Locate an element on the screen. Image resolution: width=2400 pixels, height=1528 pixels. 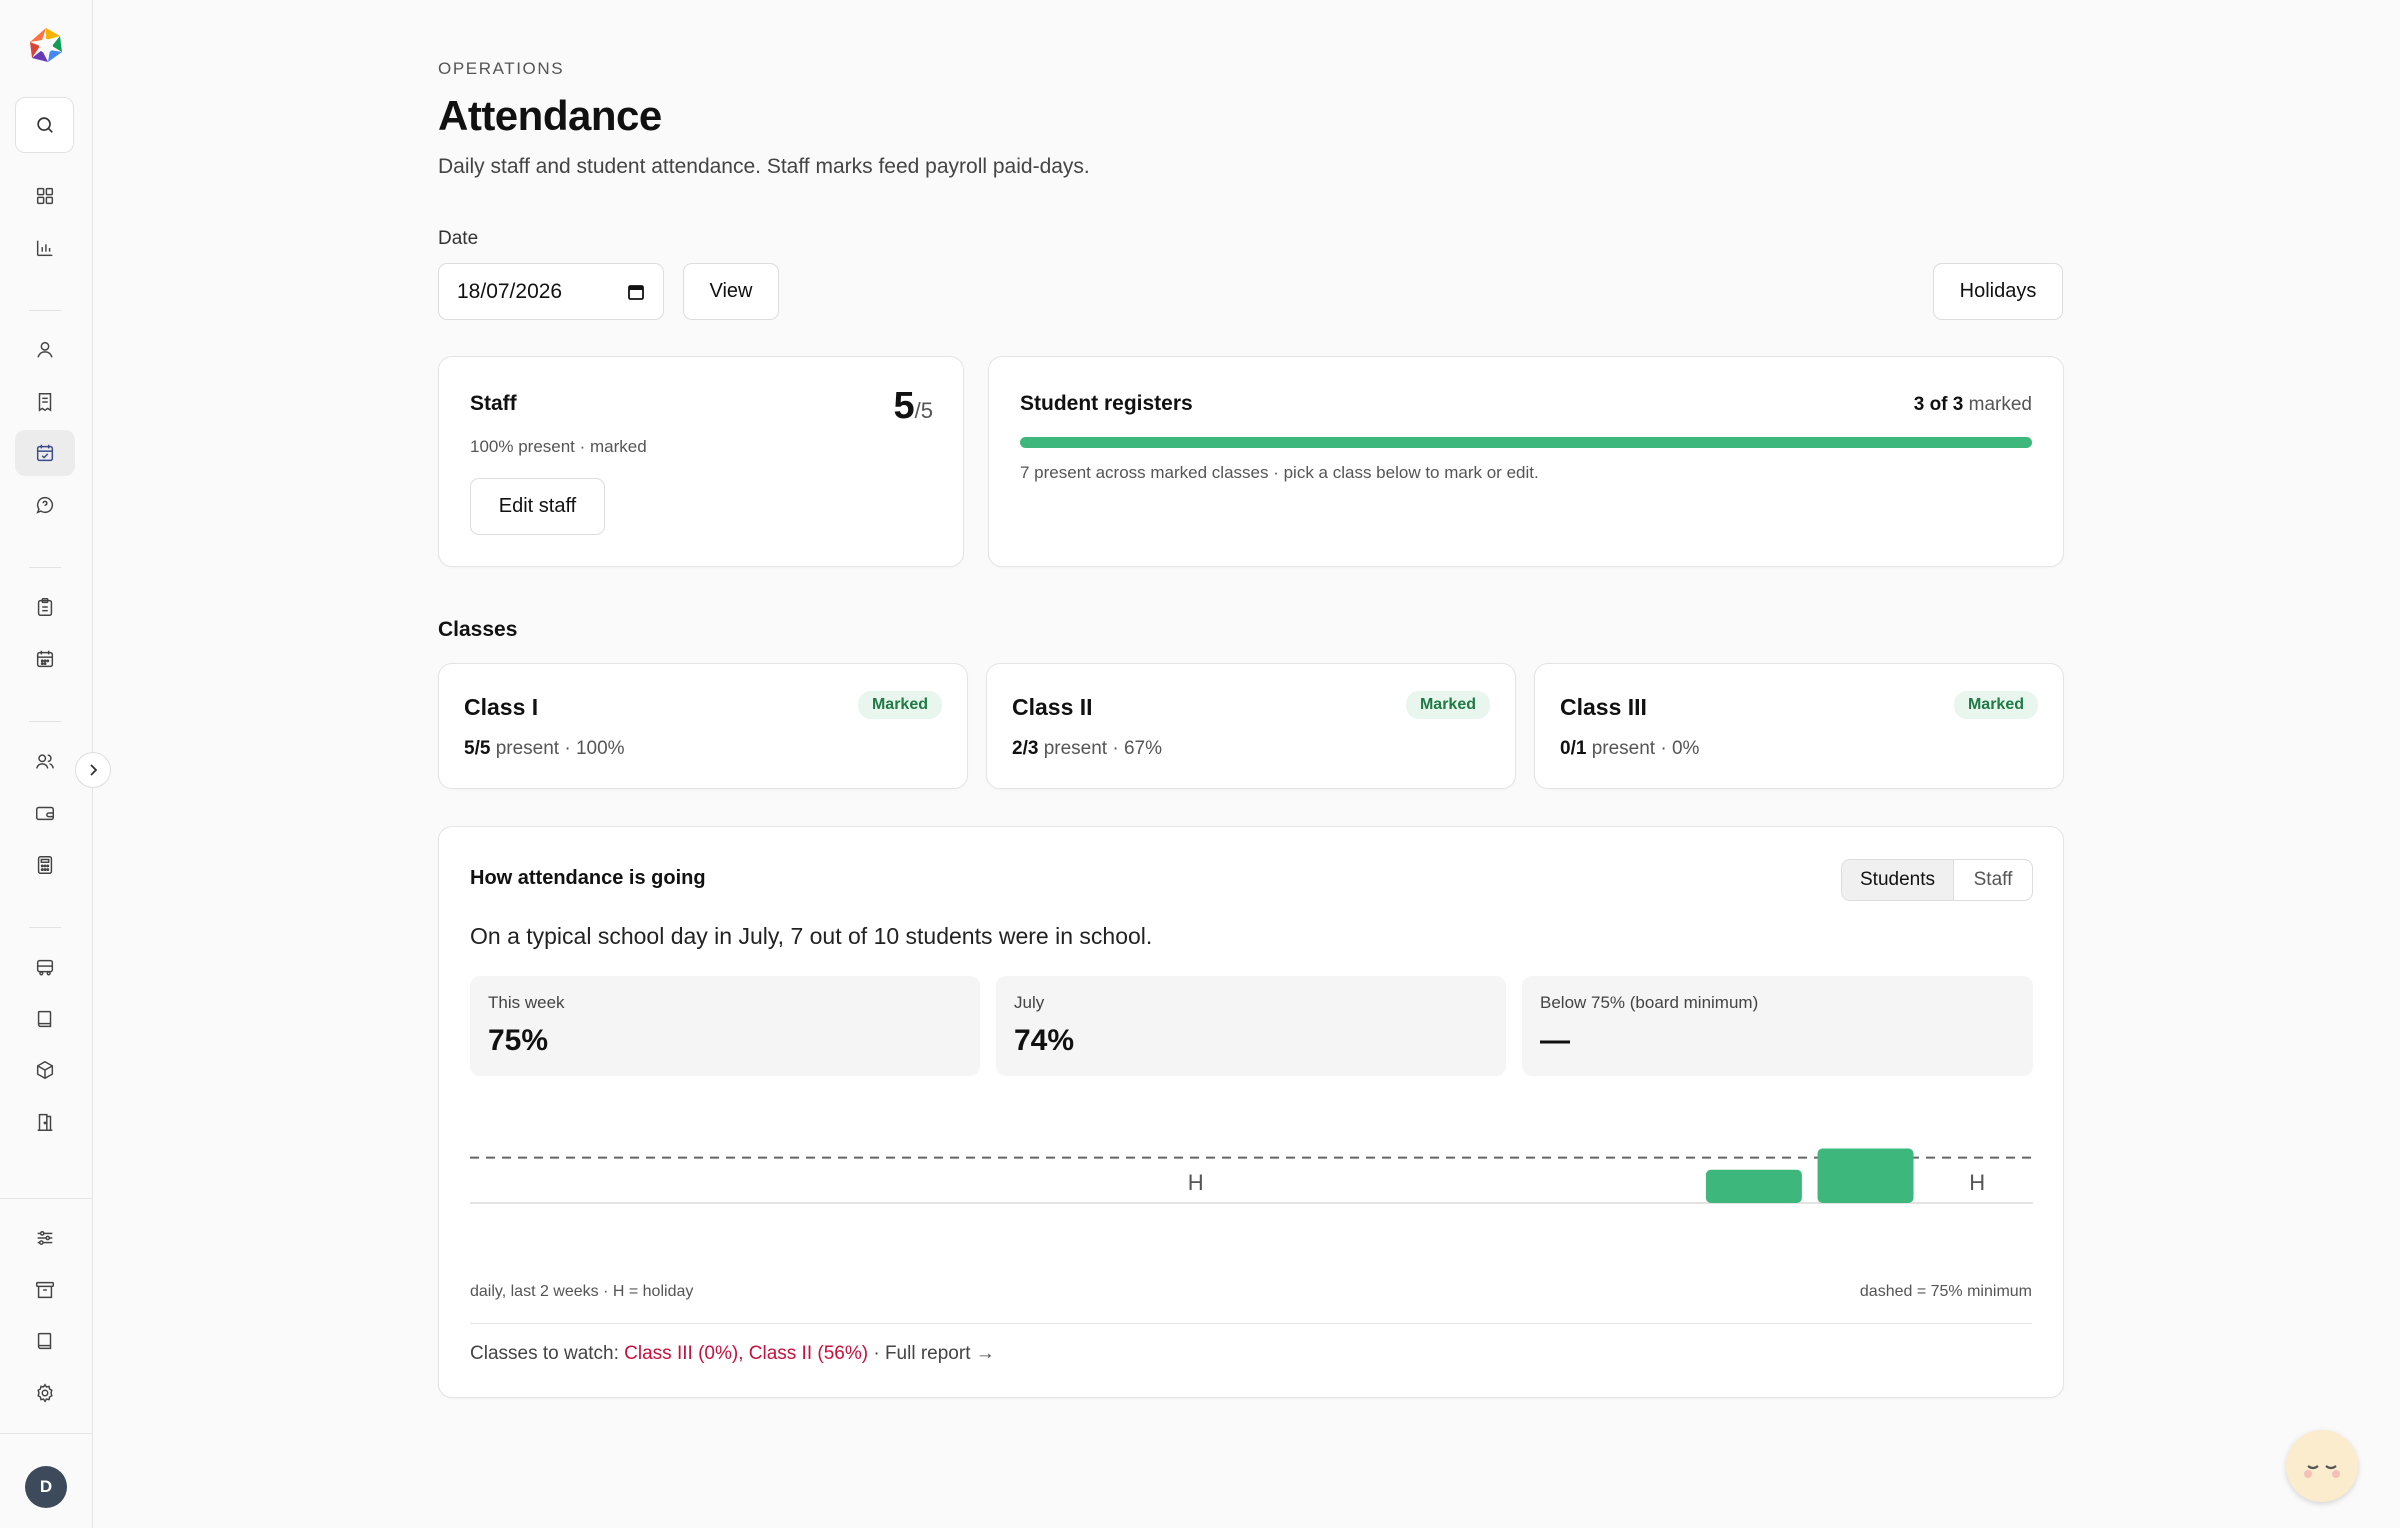
date-label: Date is located at coordinates (458, 238).